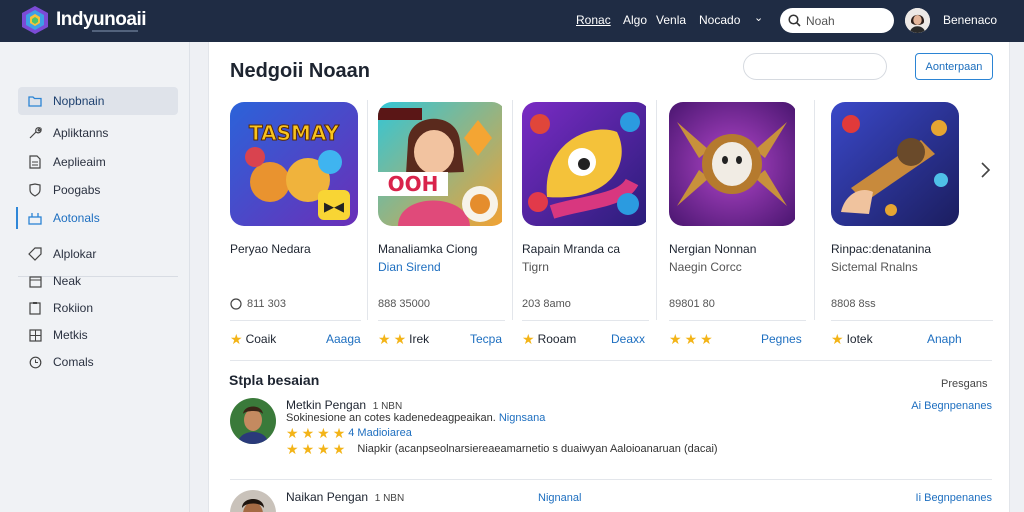  What do you see at coordinates (409, 267) in the screenshot?
I see `app-subtitle: Dian Sirend` at bounding box center [409, 267].